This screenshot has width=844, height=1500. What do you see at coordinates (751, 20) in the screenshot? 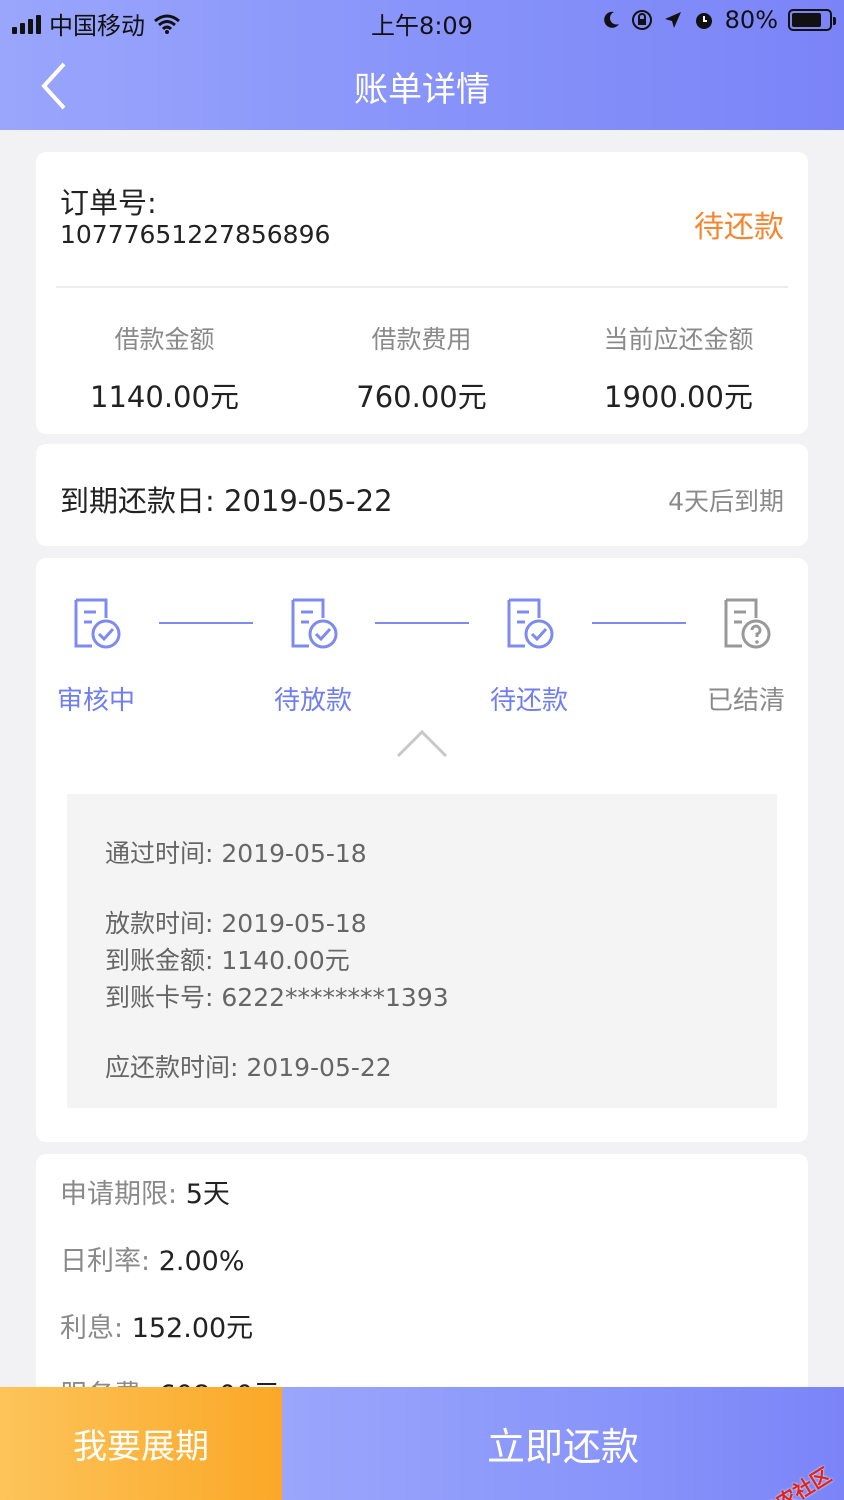
I see `battery-percent: 80%` at bounding box center [751, 20].